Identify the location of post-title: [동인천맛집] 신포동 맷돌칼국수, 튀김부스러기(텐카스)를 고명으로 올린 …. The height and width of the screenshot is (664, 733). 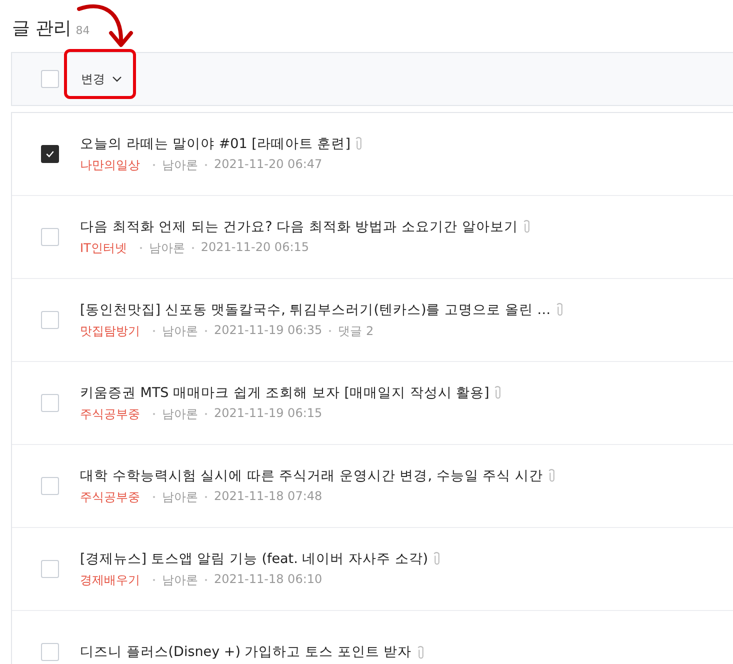
(315, 309).